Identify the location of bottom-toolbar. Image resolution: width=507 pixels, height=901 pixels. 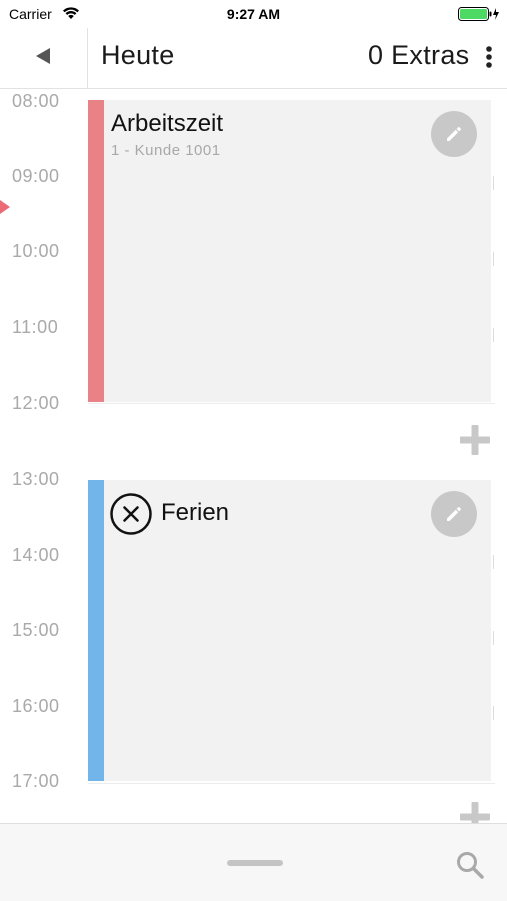
(253, 862).